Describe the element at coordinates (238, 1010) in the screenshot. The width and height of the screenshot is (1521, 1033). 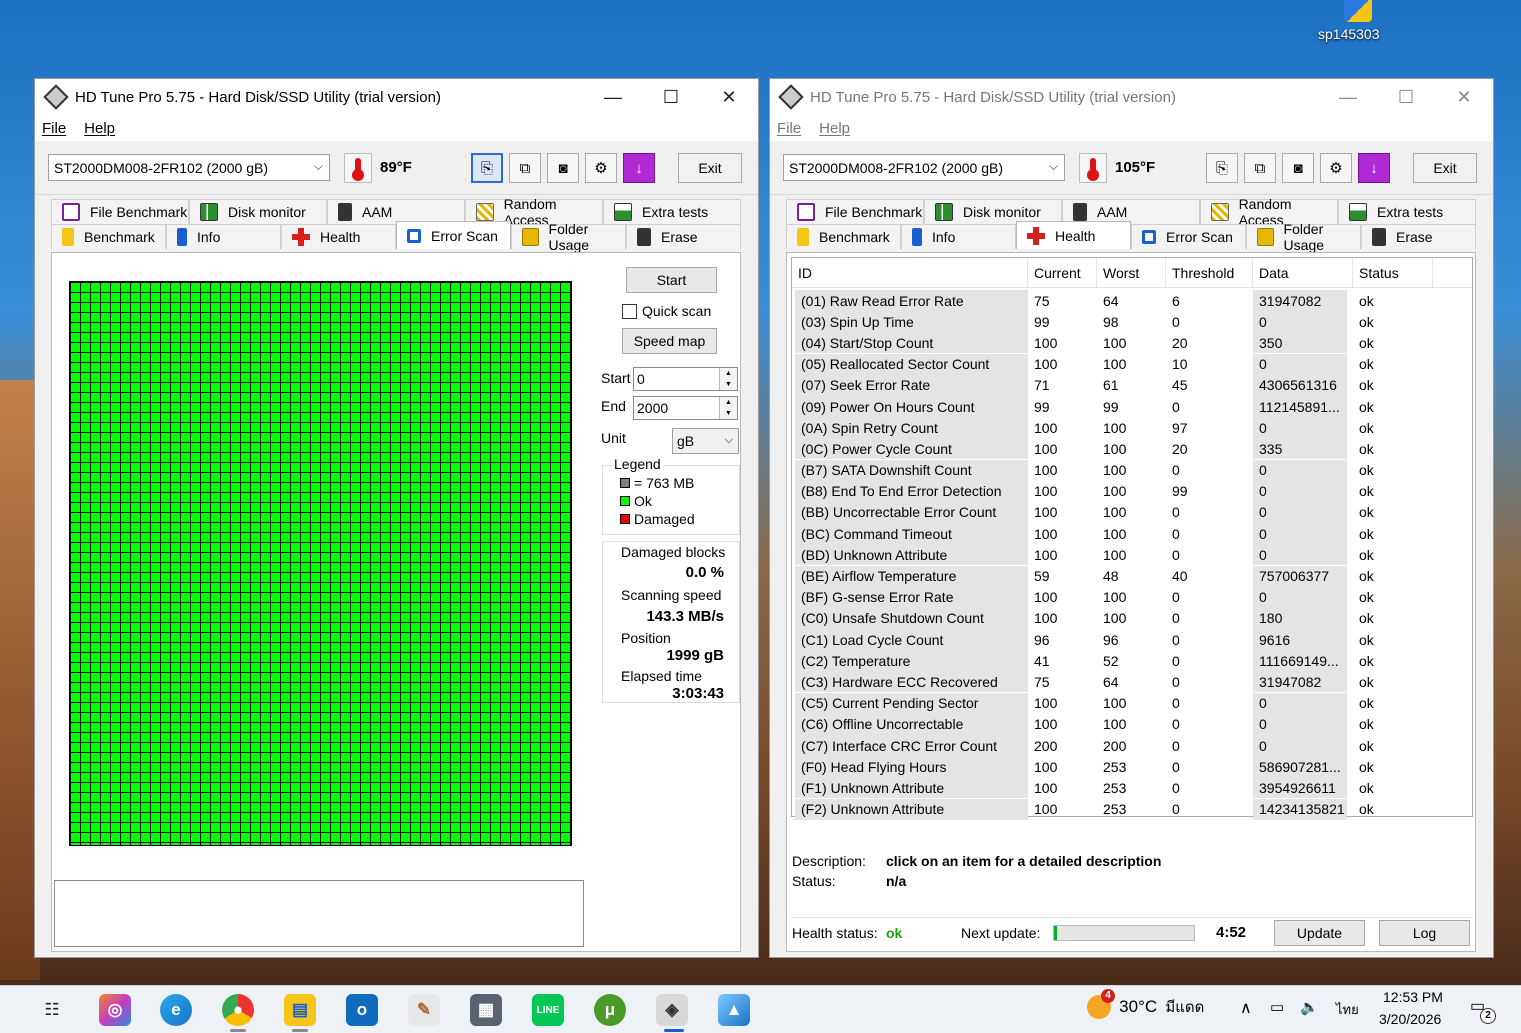
I see `chrome-icon: ●` at that location.